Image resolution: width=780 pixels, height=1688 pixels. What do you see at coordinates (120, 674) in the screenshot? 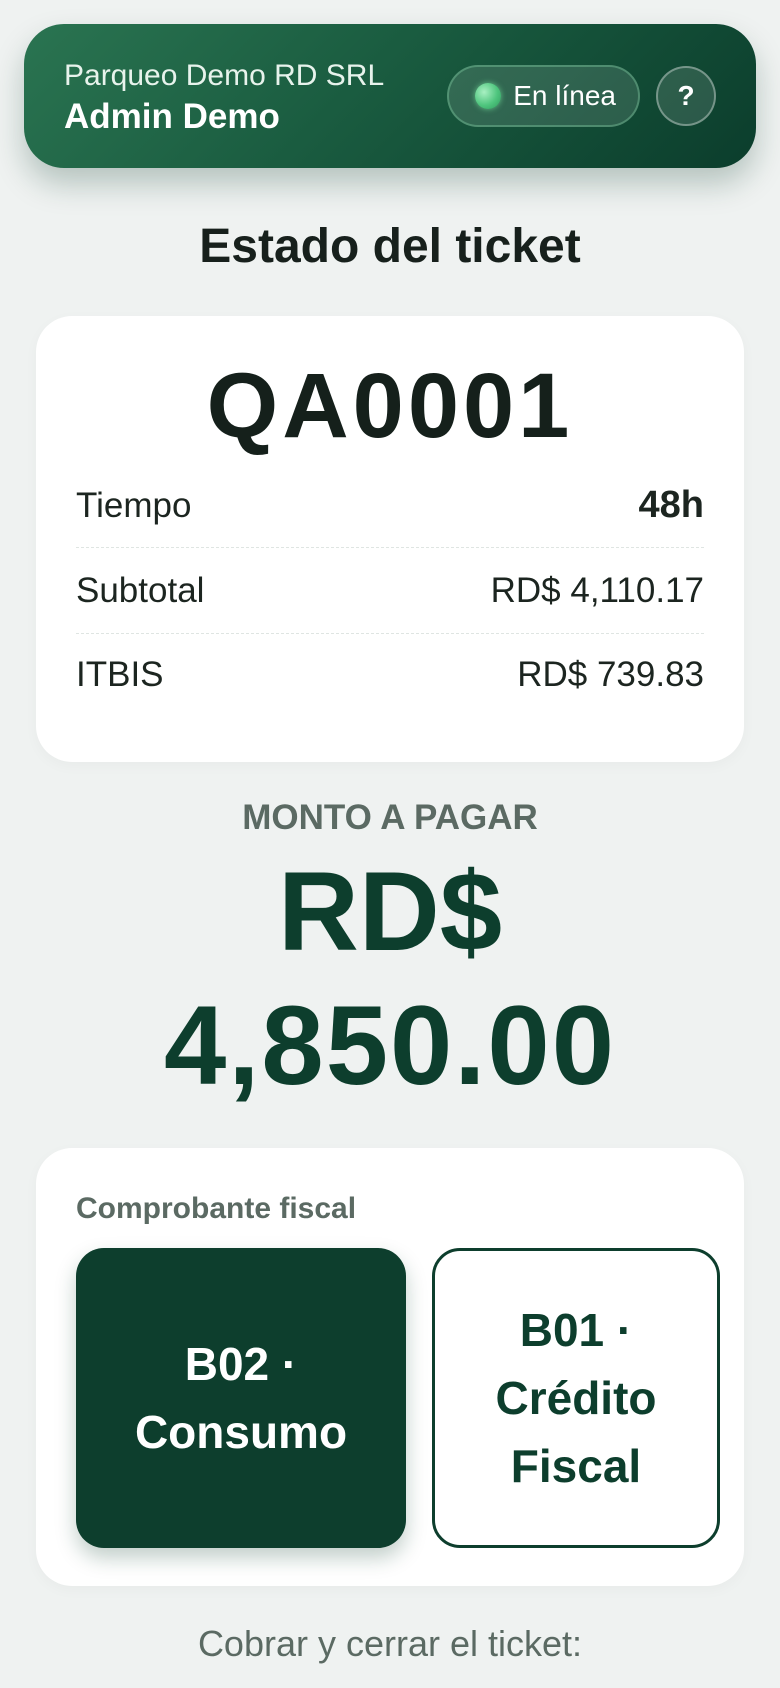
I see `row-label: ITBIS` at bounding box center [120, 674].